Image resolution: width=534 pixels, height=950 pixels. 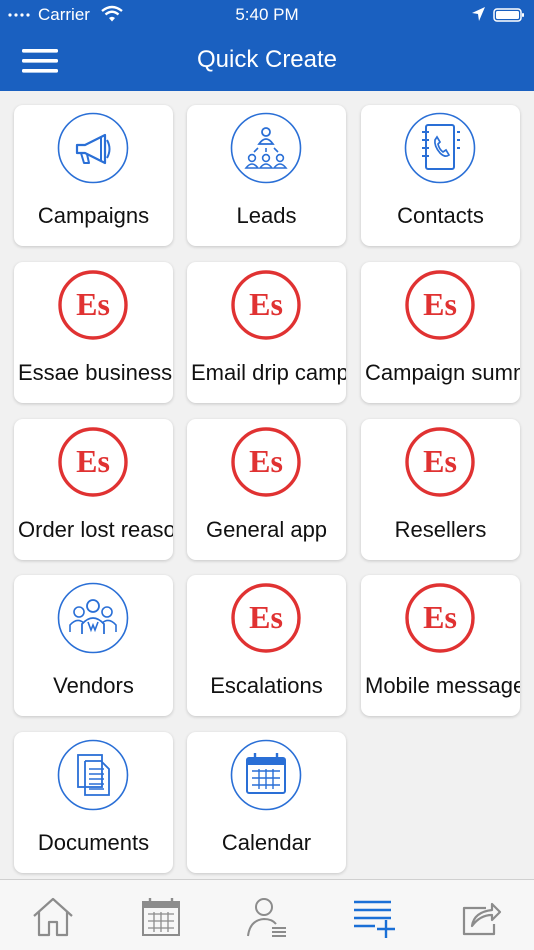 I want to click on tile-contacts: Contacts, so click(x=440, y=175).